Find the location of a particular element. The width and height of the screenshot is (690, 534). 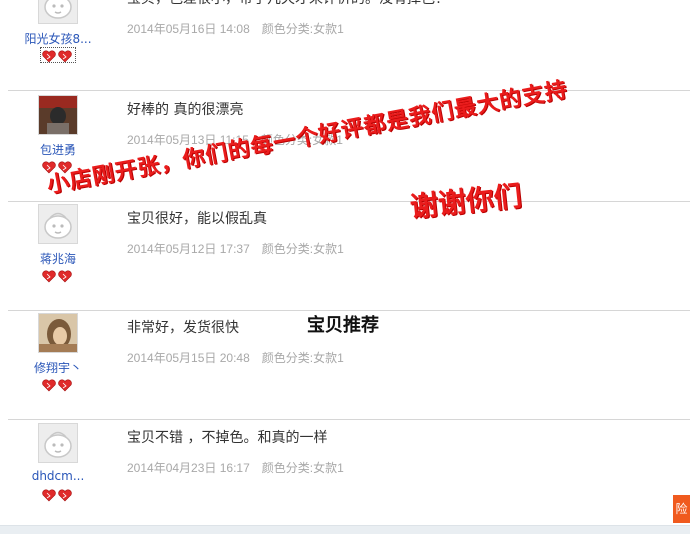

review-meta: 2014年05月12日 17:37 颜色分类:女款1 is located at coordinates (235, 248).